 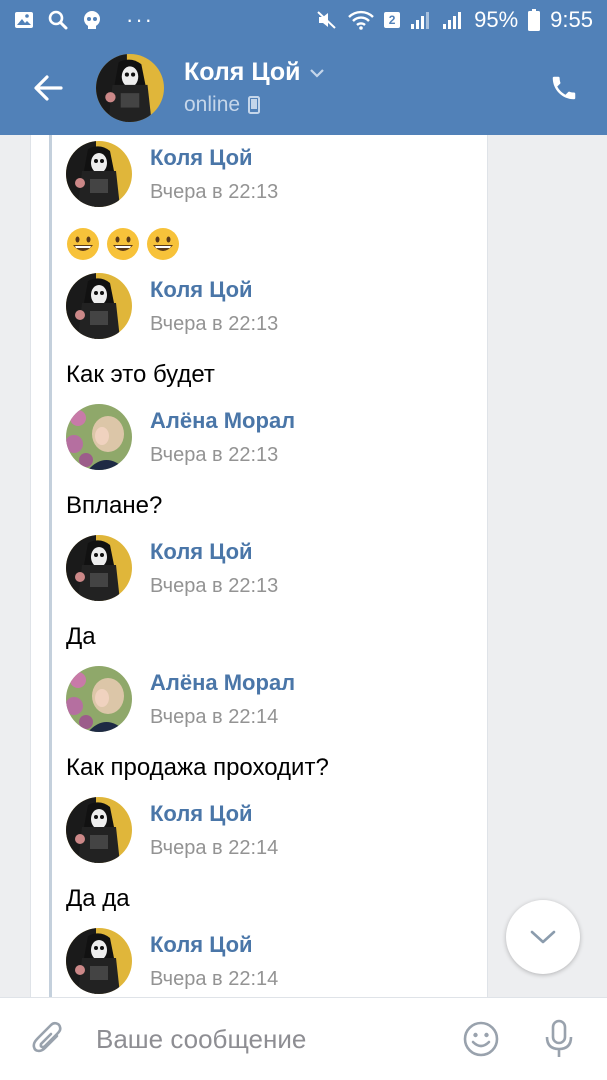 I want to click on emoji-row, so click(x=276, y=244).